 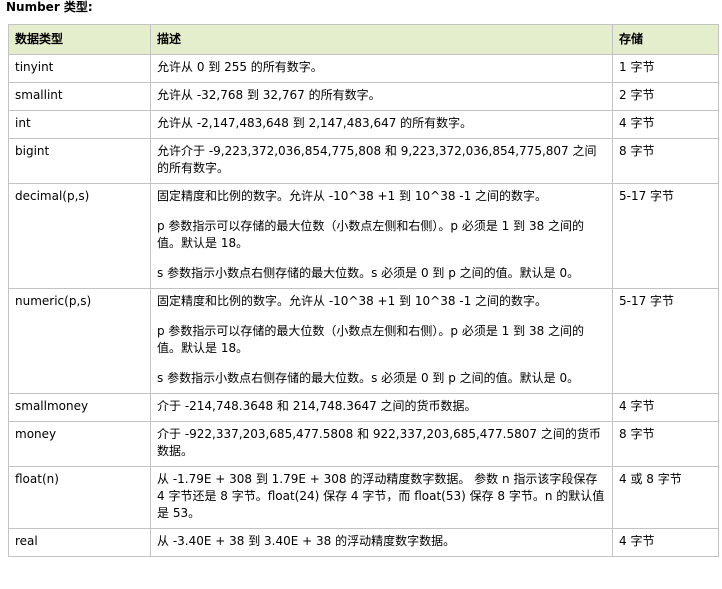 What do you see at coordinates (79, 407) in the screenshot?
I see `cell-type: smallmoney` at bounding box center [79, 407].